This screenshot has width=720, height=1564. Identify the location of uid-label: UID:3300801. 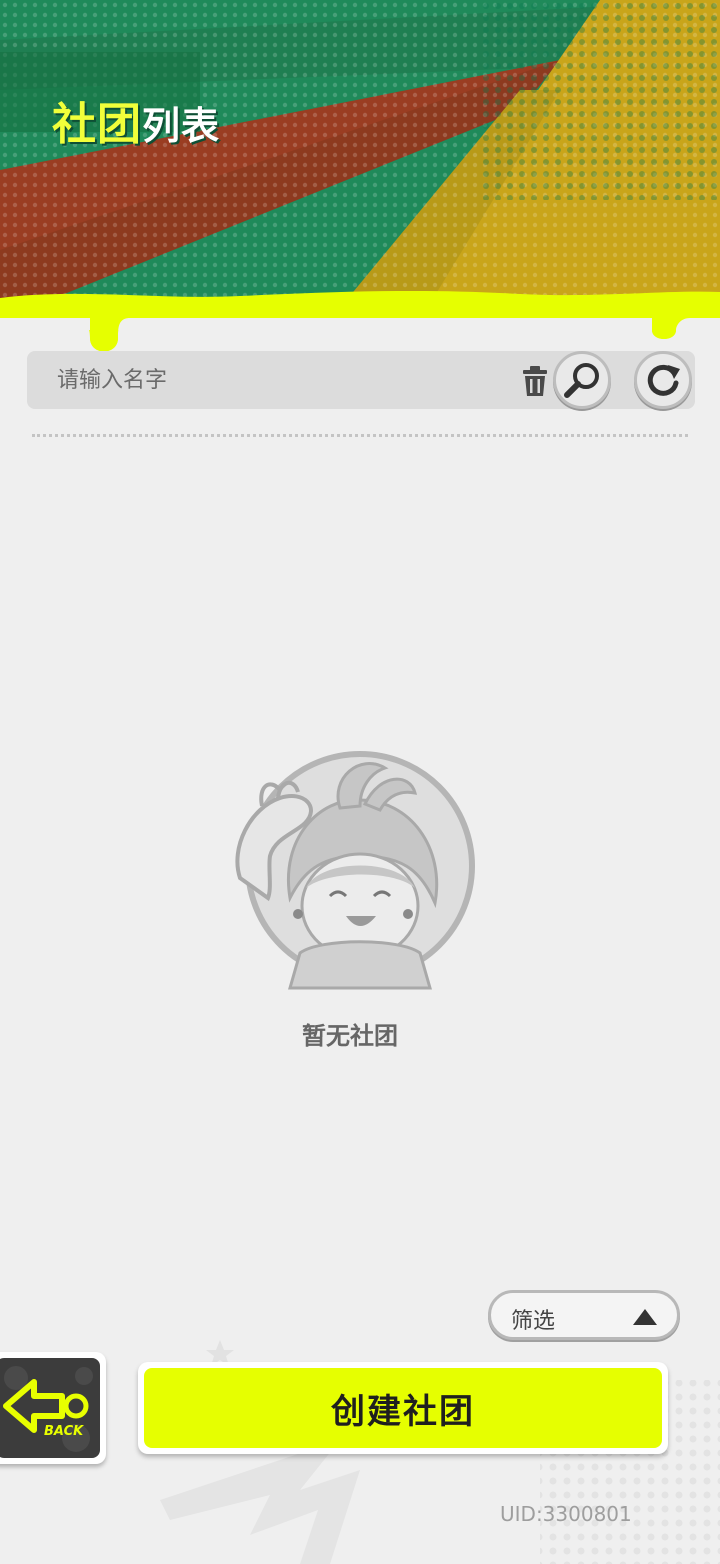
(566, 1514).